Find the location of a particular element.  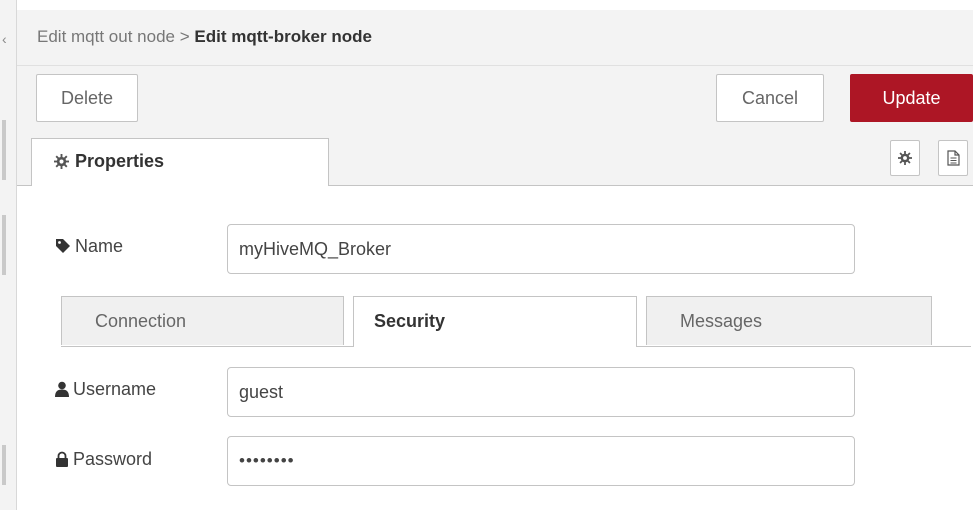

collapse-caret-icon: ‹ is located at coordinates (4, 39).